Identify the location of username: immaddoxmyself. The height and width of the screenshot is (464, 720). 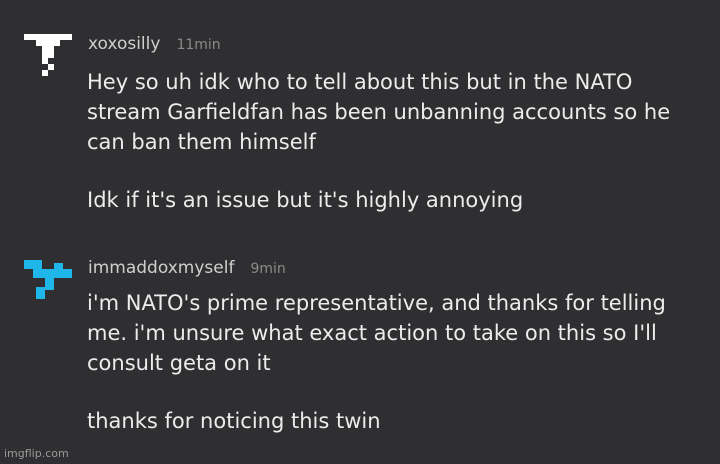
(161, 268).